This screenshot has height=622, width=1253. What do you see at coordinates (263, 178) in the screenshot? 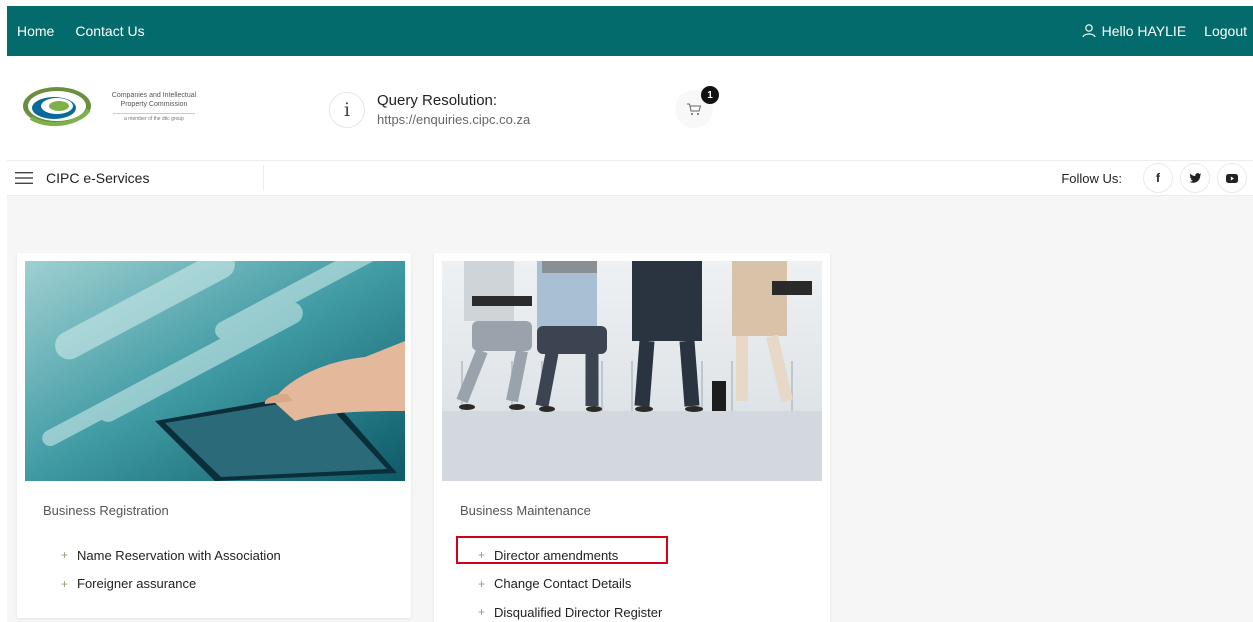
I see `nav-divider` at bounding box center [263, 178].